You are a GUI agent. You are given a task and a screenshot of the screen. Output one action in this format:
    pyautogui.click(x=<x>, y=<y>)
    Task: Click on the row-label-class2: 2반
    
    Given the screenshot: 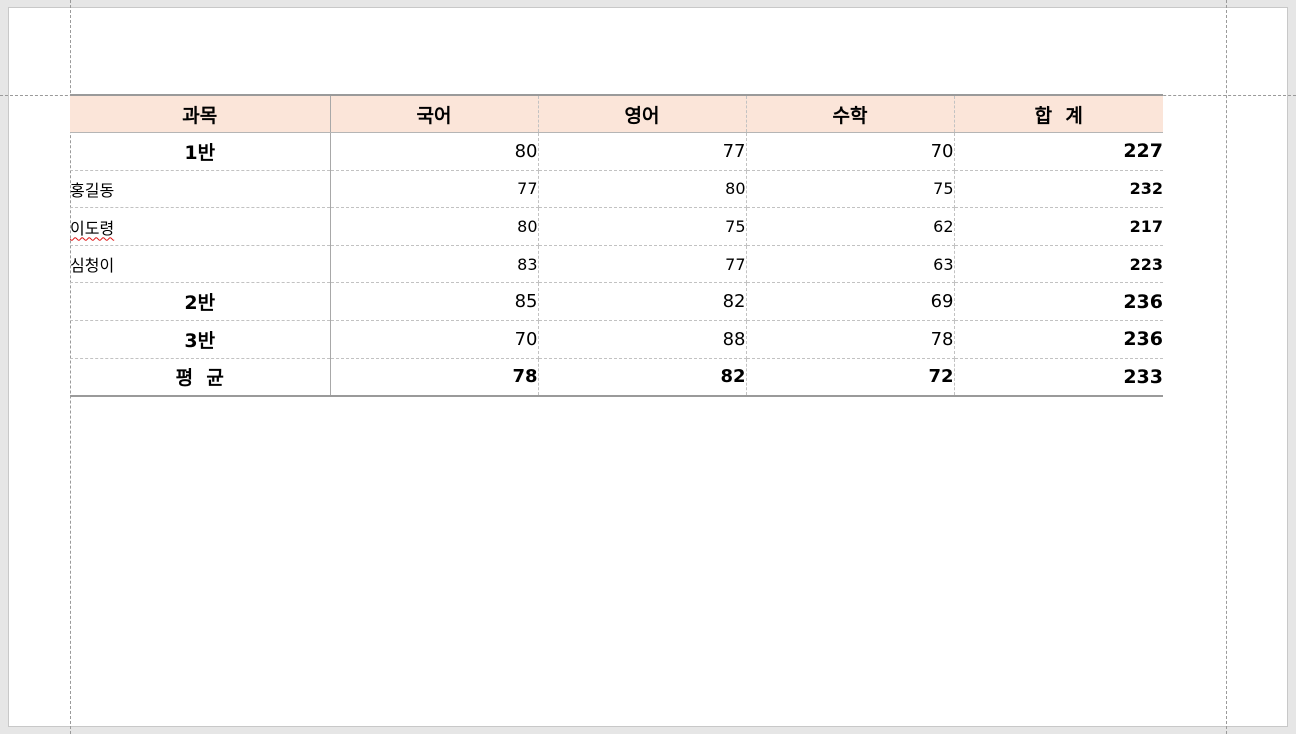 What is the action you would take?
    pyautogui.click(x=200, y=302)
    